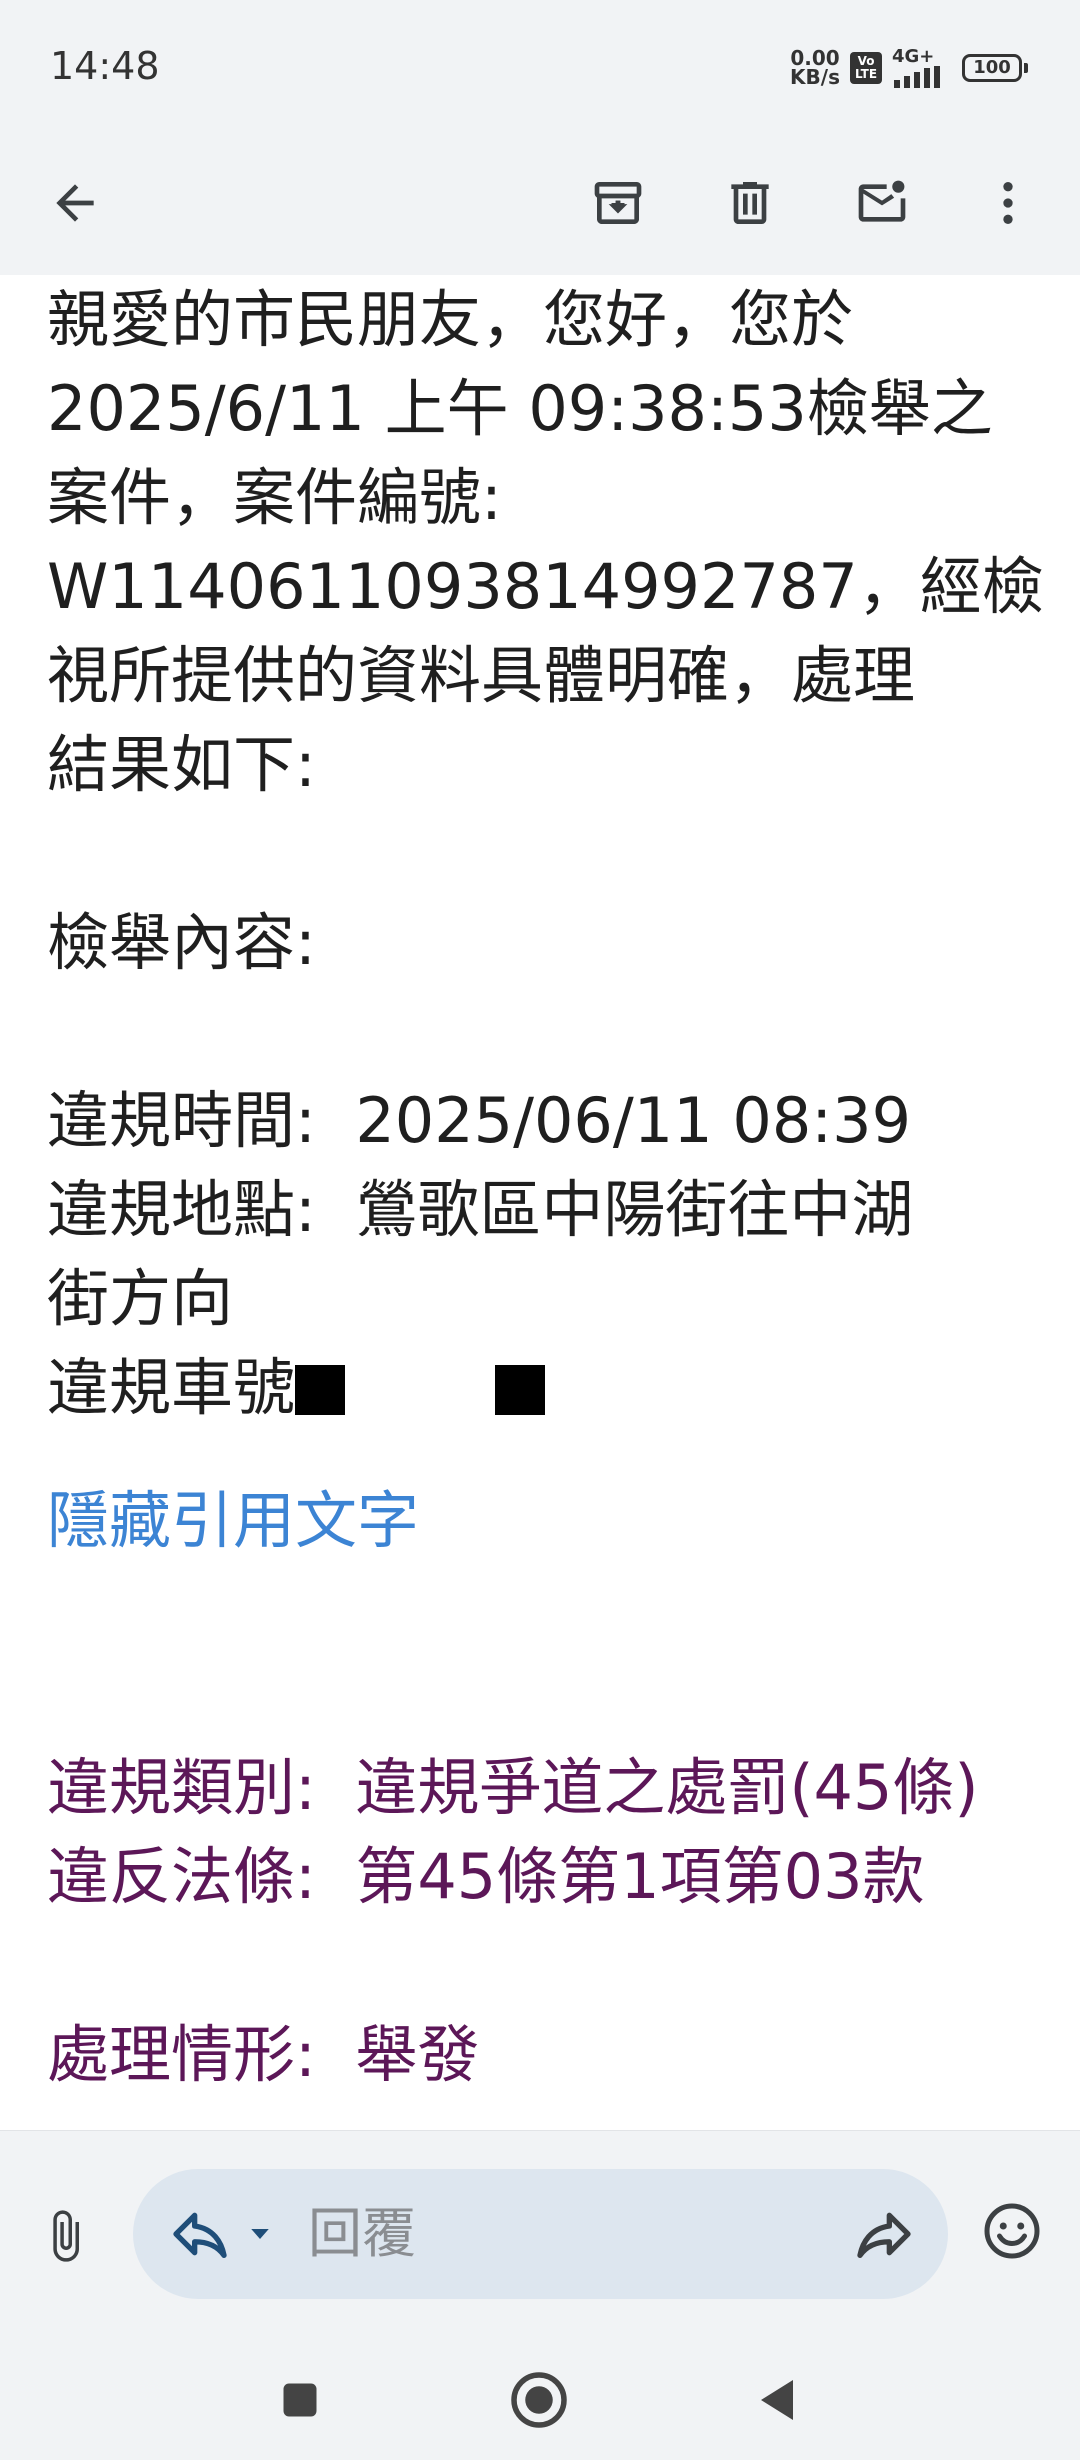  I want to click on status-bar: 14:48 0.00 KB/s Vo LTE 4G+ 100, so click(540, 65).